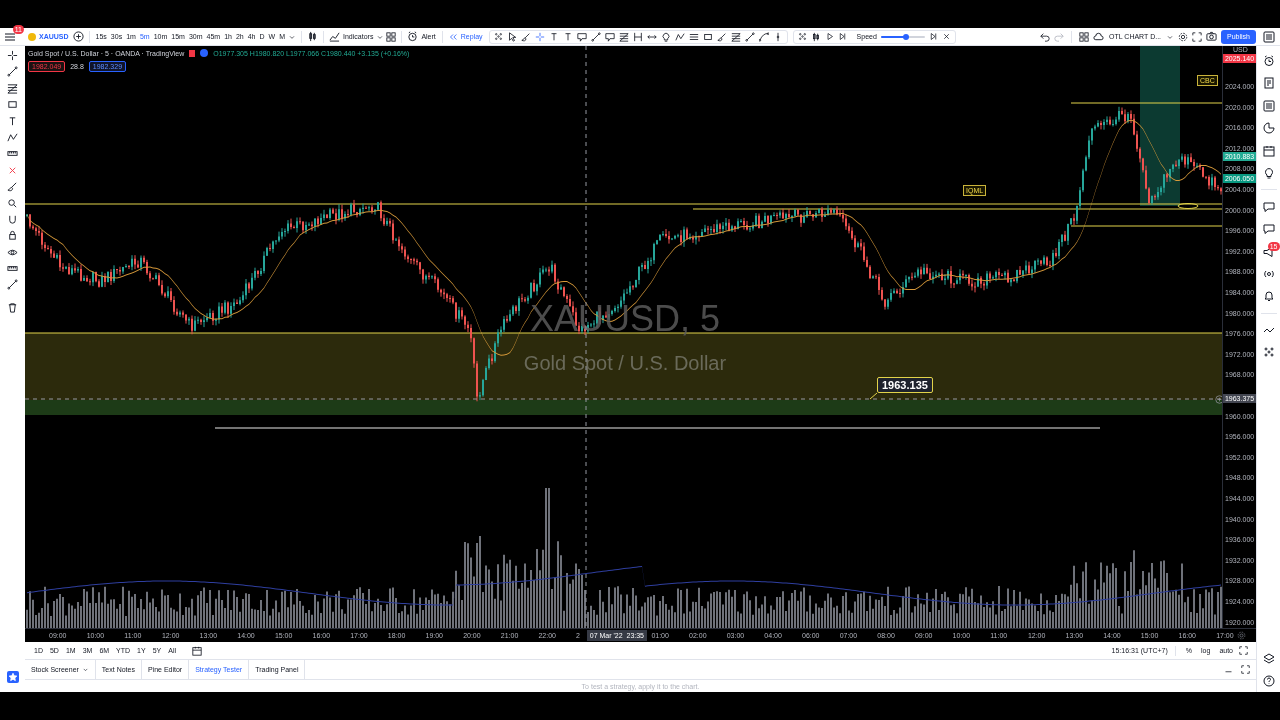 Image resolution: width=1280 pixels, height=720 pixels. Describe the element at coordinates (1245, 669) in the screenshot. I see `maximize-icon` at that location.